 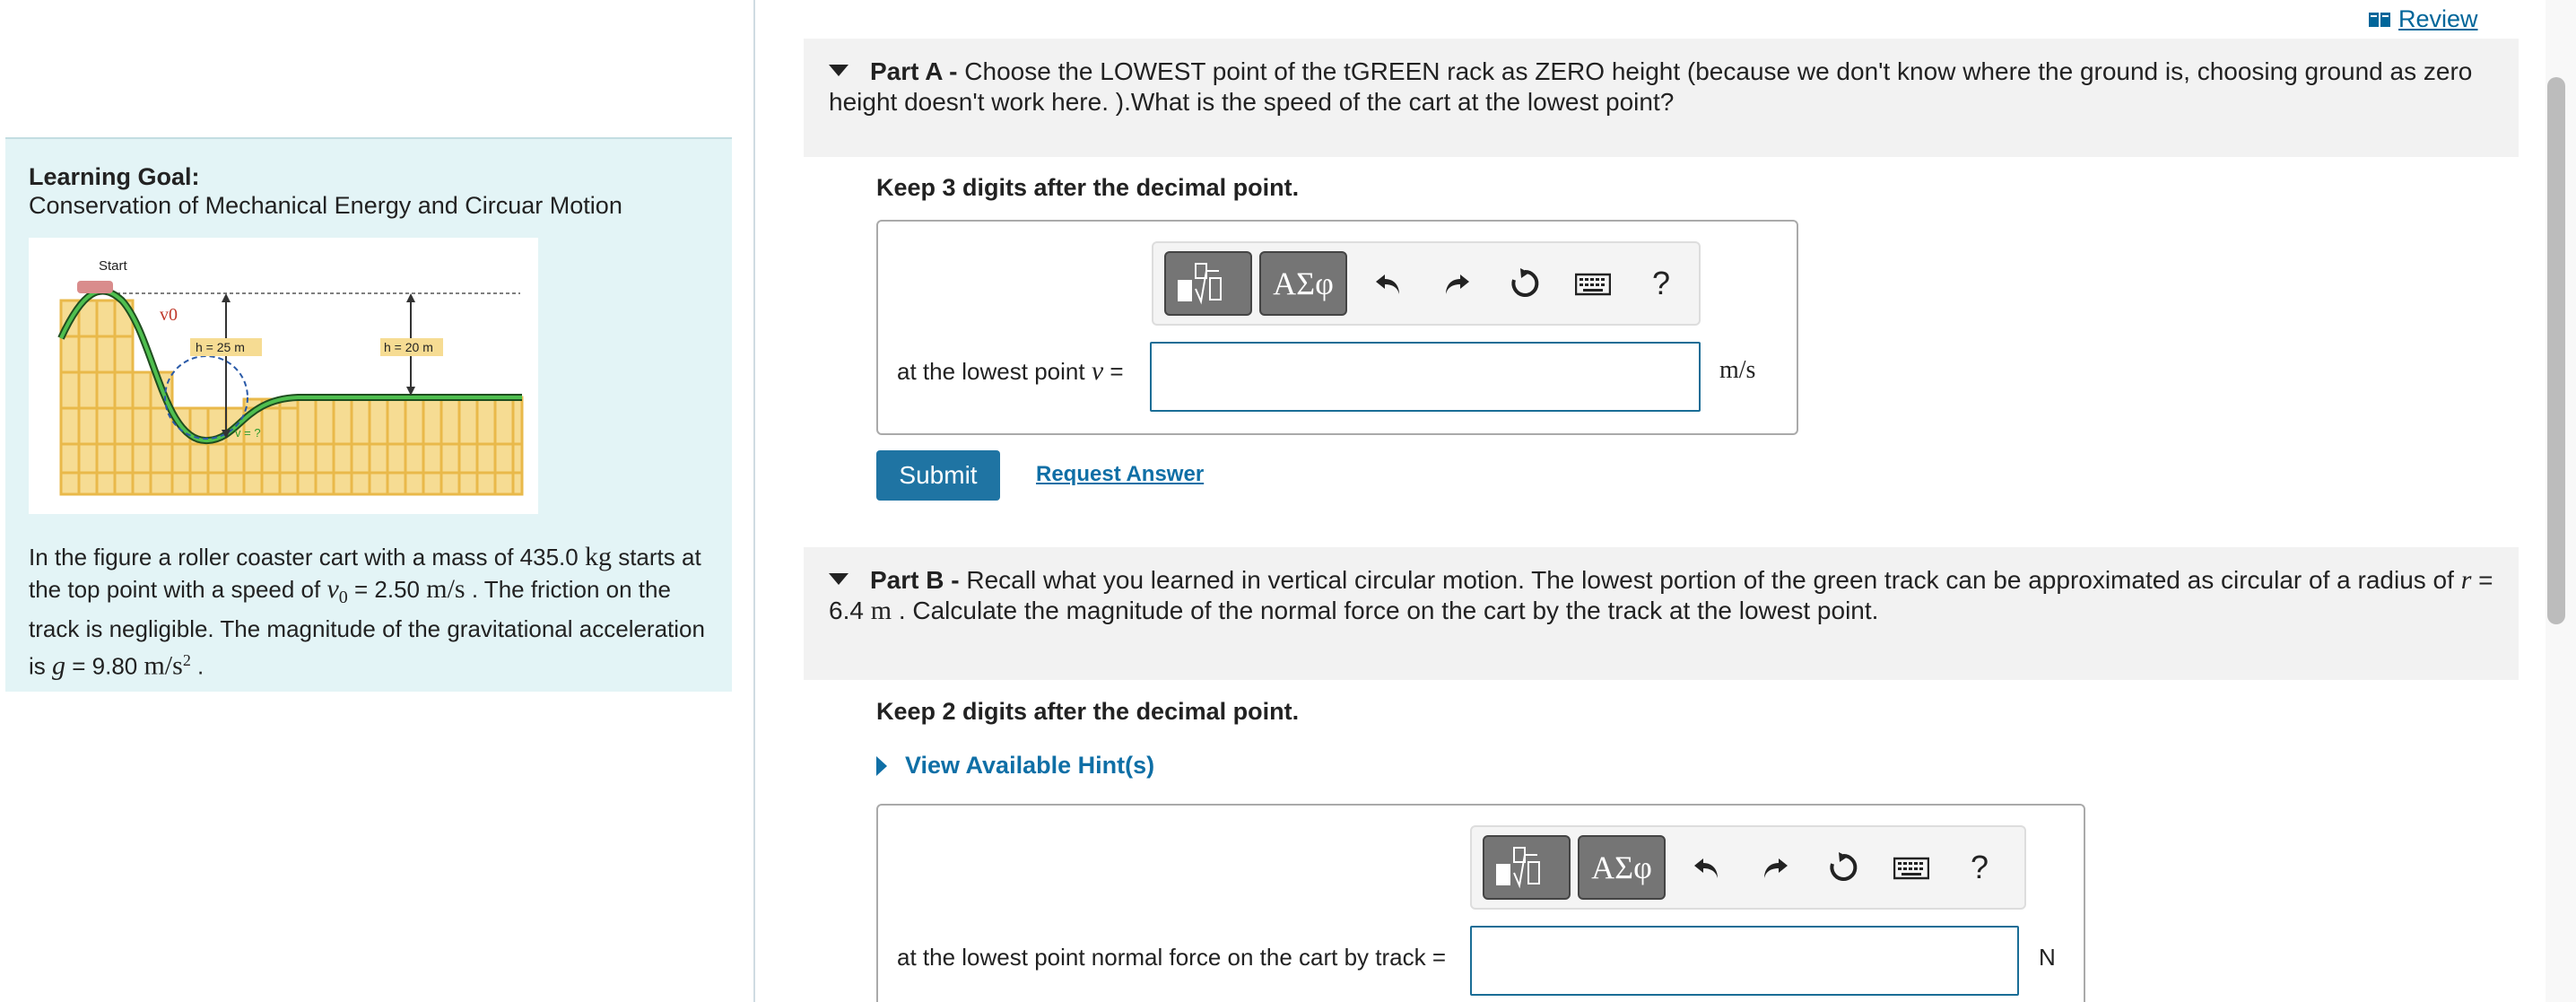 I want to click on g-symbol: g, so click(x=58, y=665).